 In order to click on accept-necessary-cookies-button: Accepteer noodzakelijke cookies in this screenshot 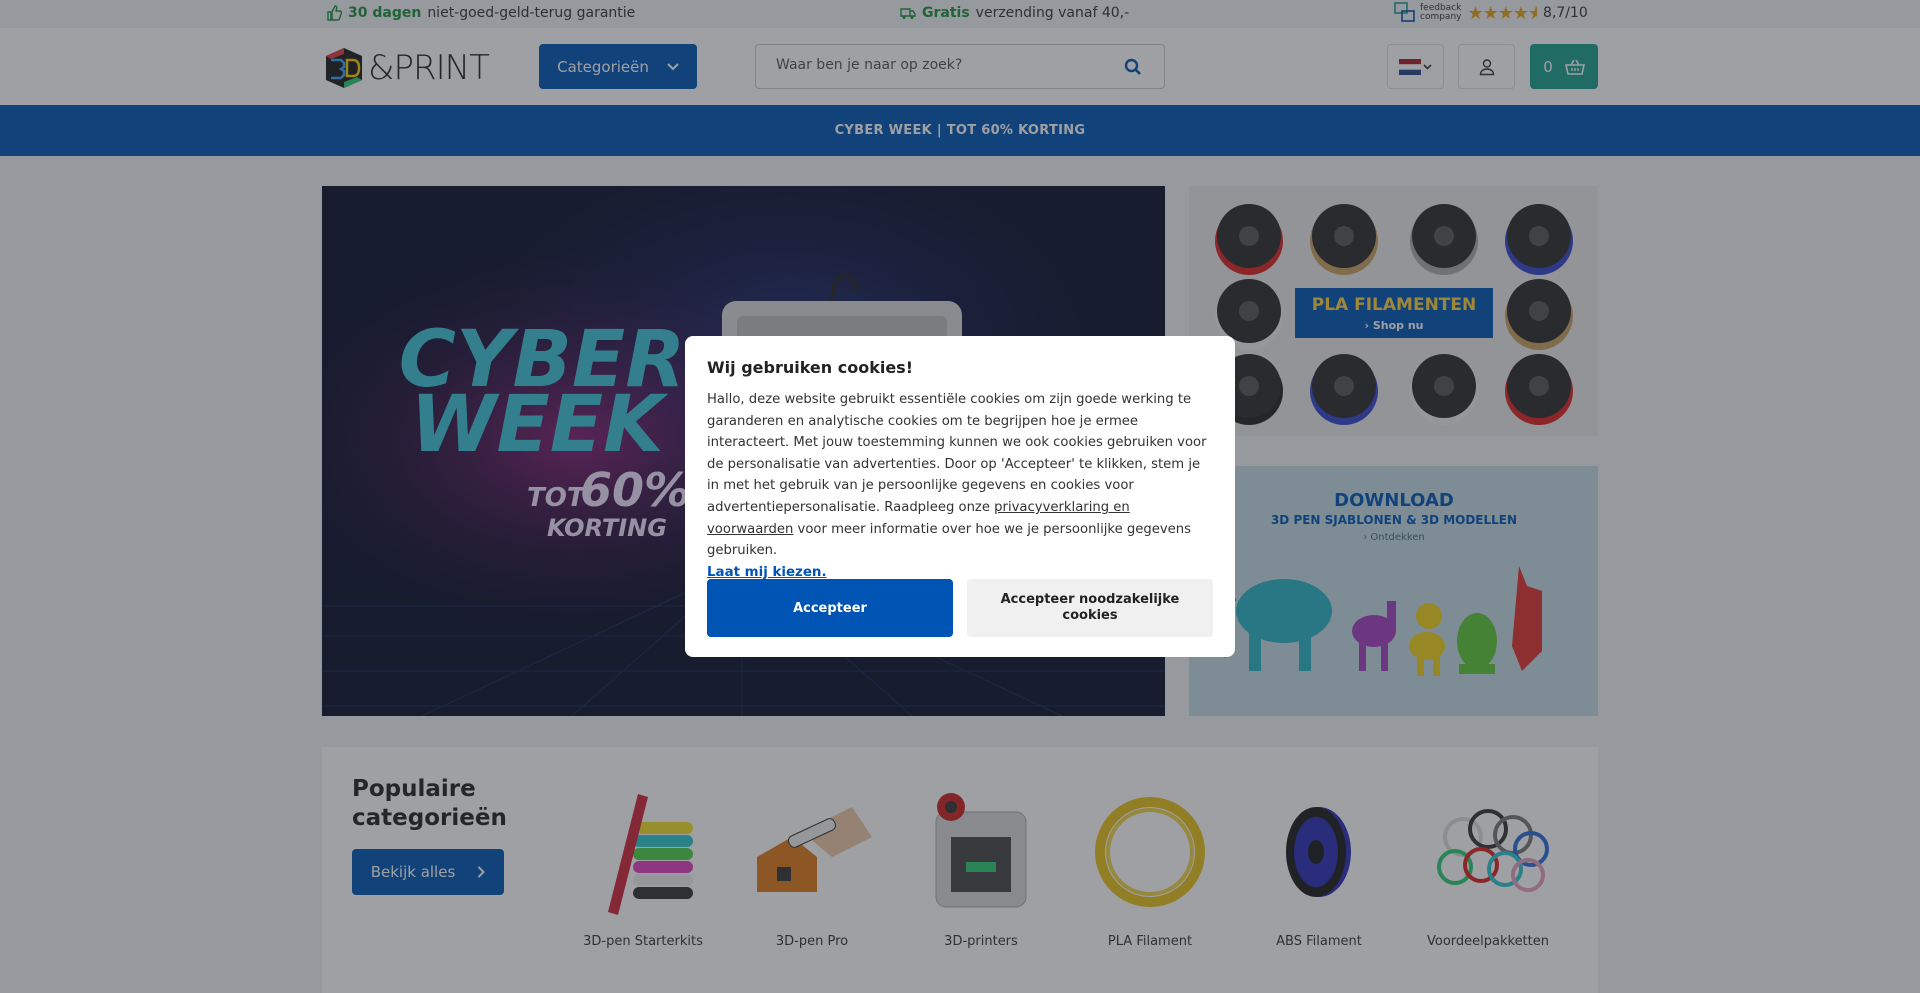, I will do `click(1090, 608)`.